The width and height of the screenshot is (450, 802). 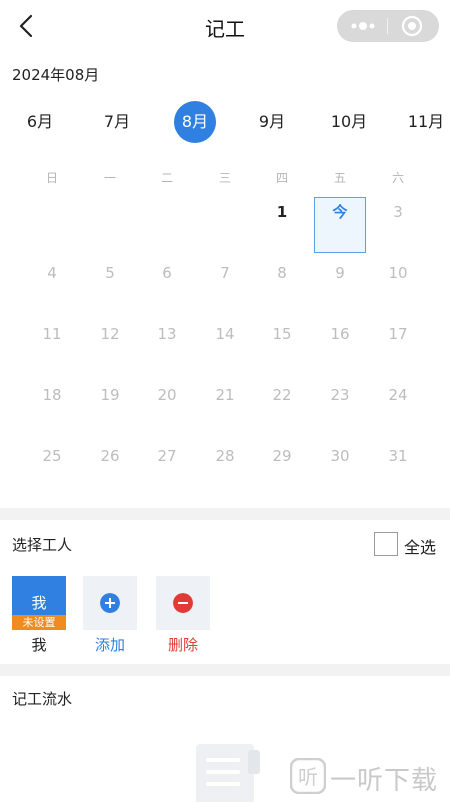 What do you see at coordinates (183, 644) in the screenshot?
I see `delete-worker-label: 删除` at bounding box center [183, 644].